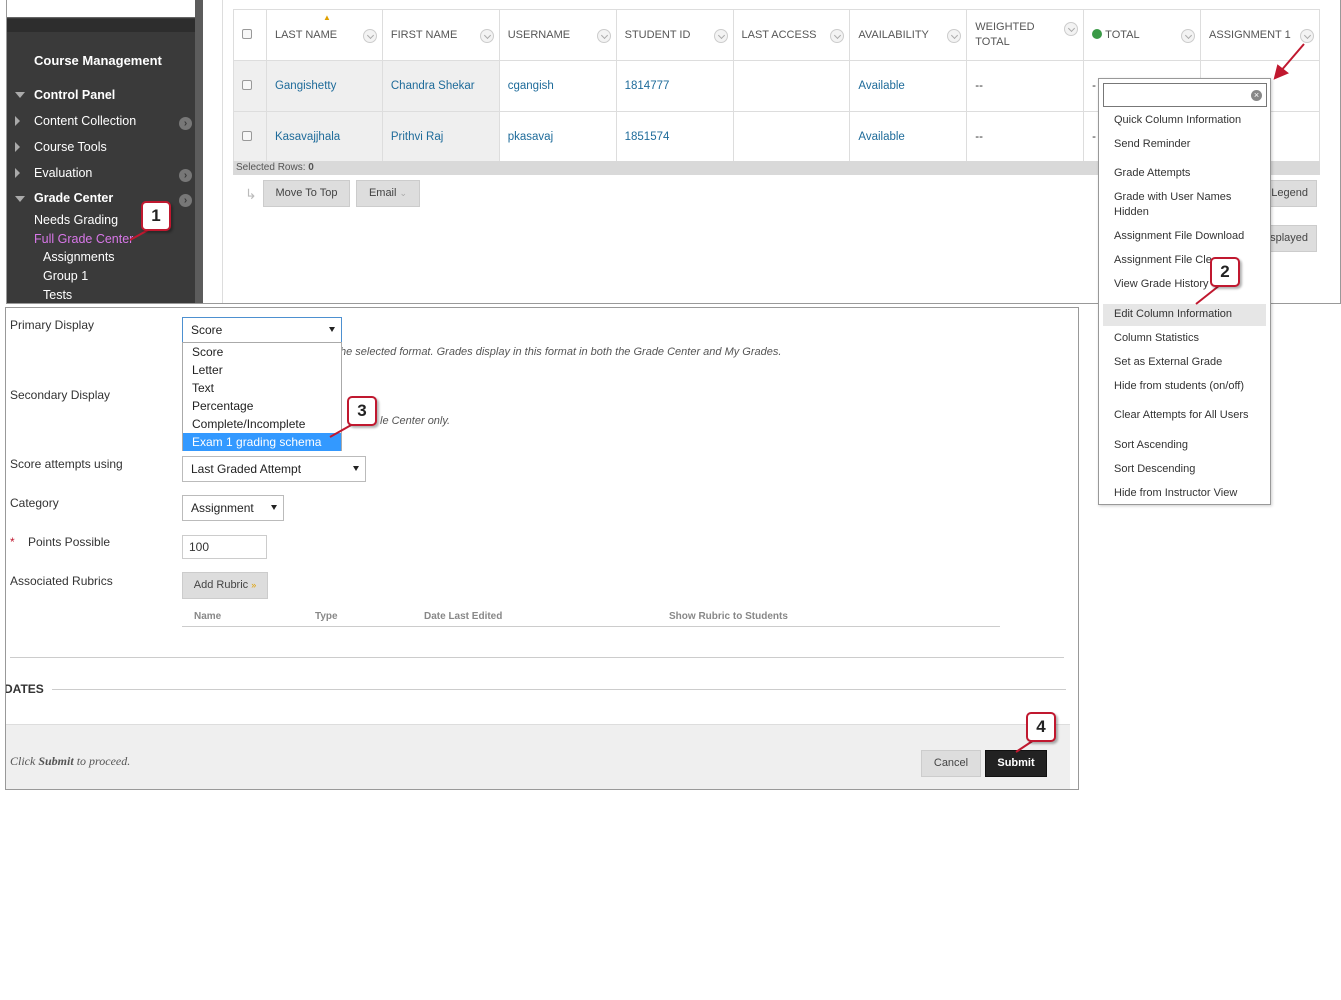  Describe the element at coordinates (791, 35) in the screenshot. I see `col-header-last-access: LAST ACCESS` at that location.